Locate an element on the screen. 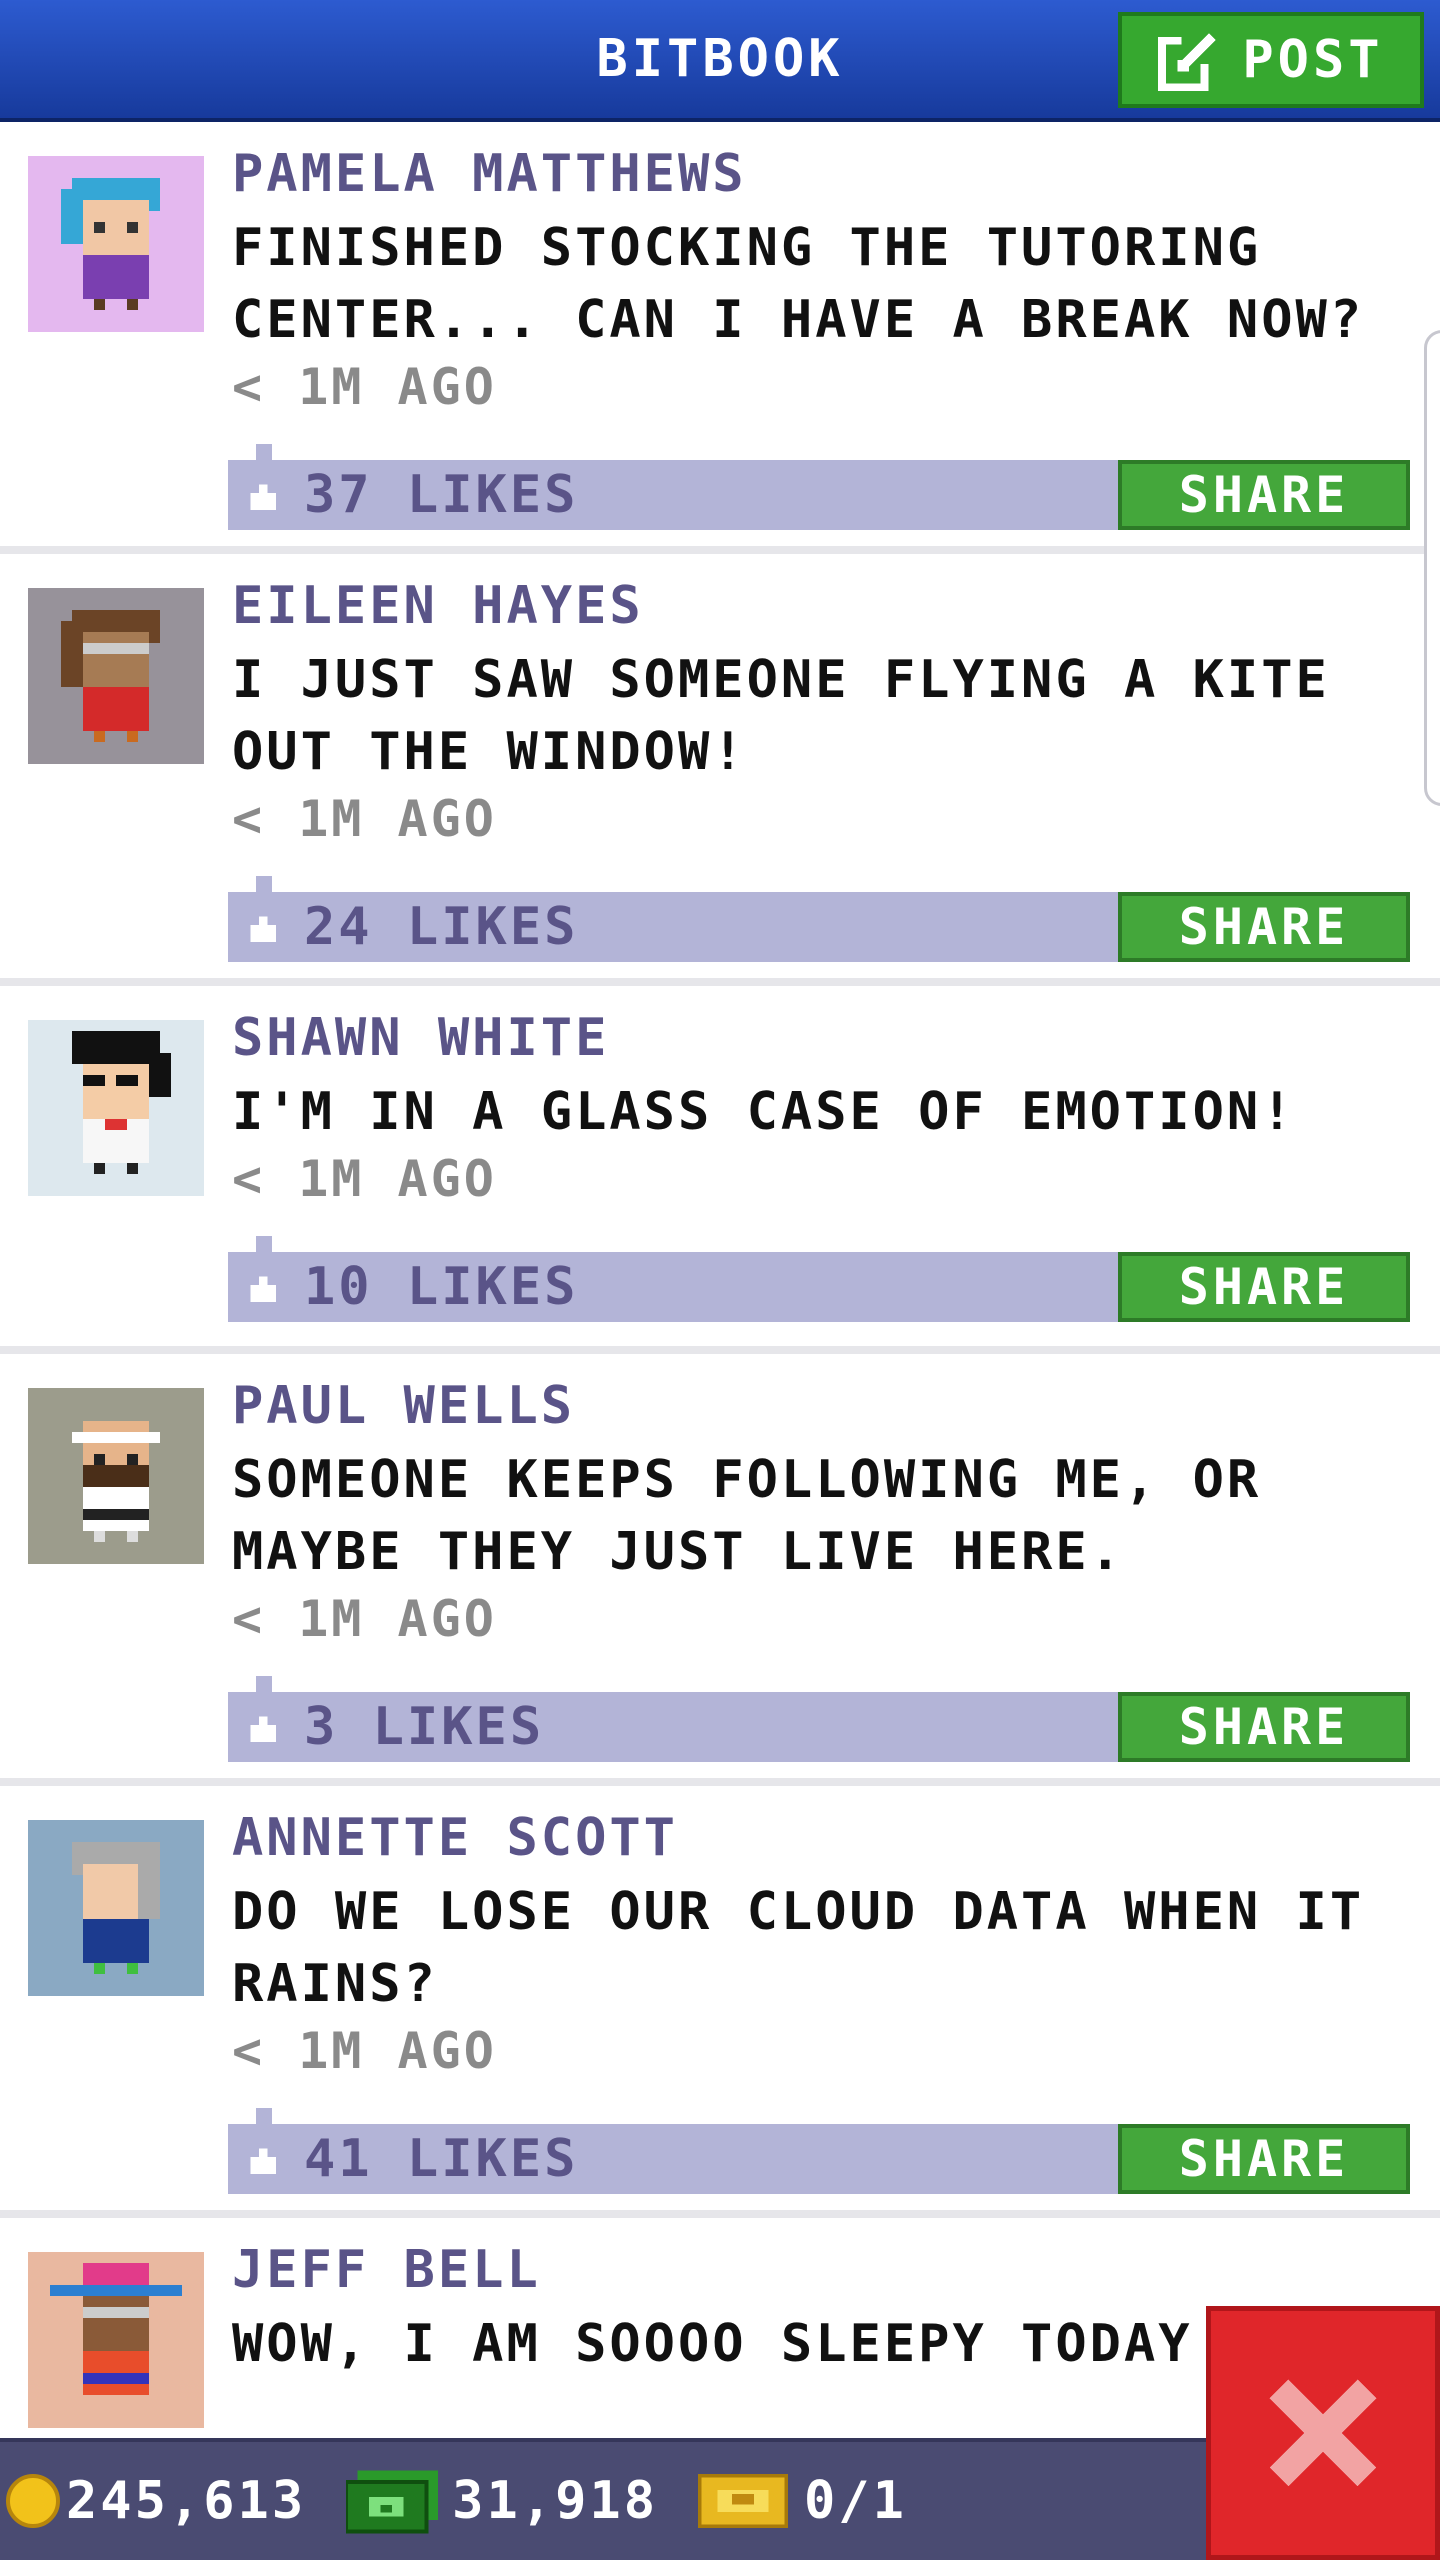  post-author: JEFF BELL is located at coordinates (386, 2270).